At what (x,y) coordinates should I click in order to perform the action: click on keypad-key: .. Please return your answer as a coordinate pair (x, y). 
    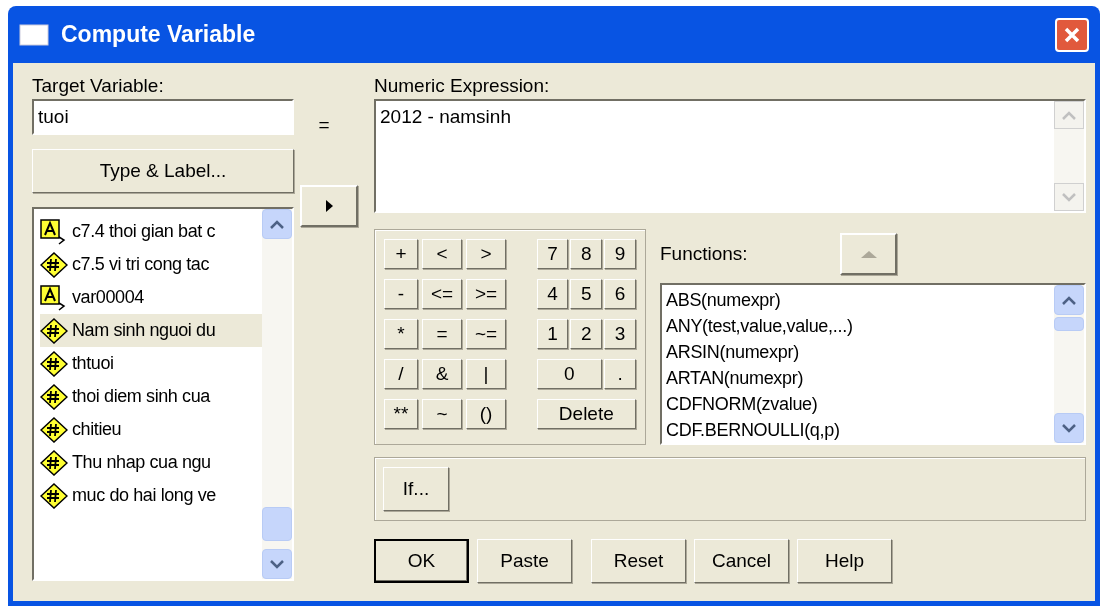
    Looking at the image, I should click on (620, 374).